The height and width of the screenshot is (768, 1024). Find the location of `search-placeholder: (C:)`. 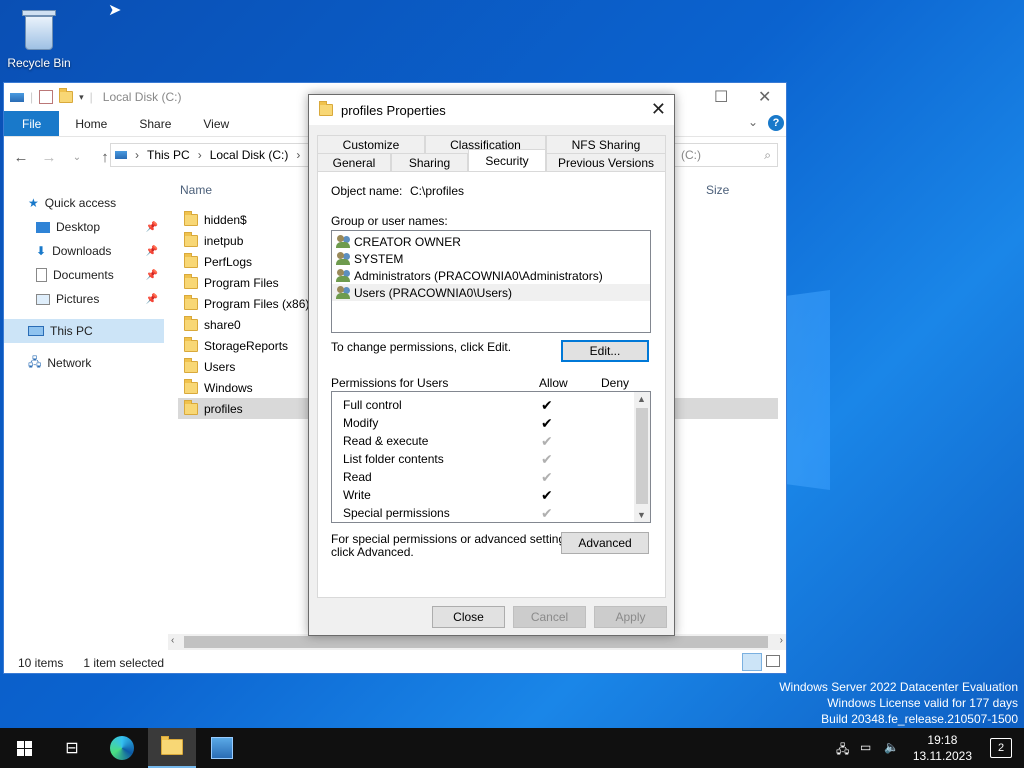

search-placeholder: (C:) is located at coordinates (691, 155).